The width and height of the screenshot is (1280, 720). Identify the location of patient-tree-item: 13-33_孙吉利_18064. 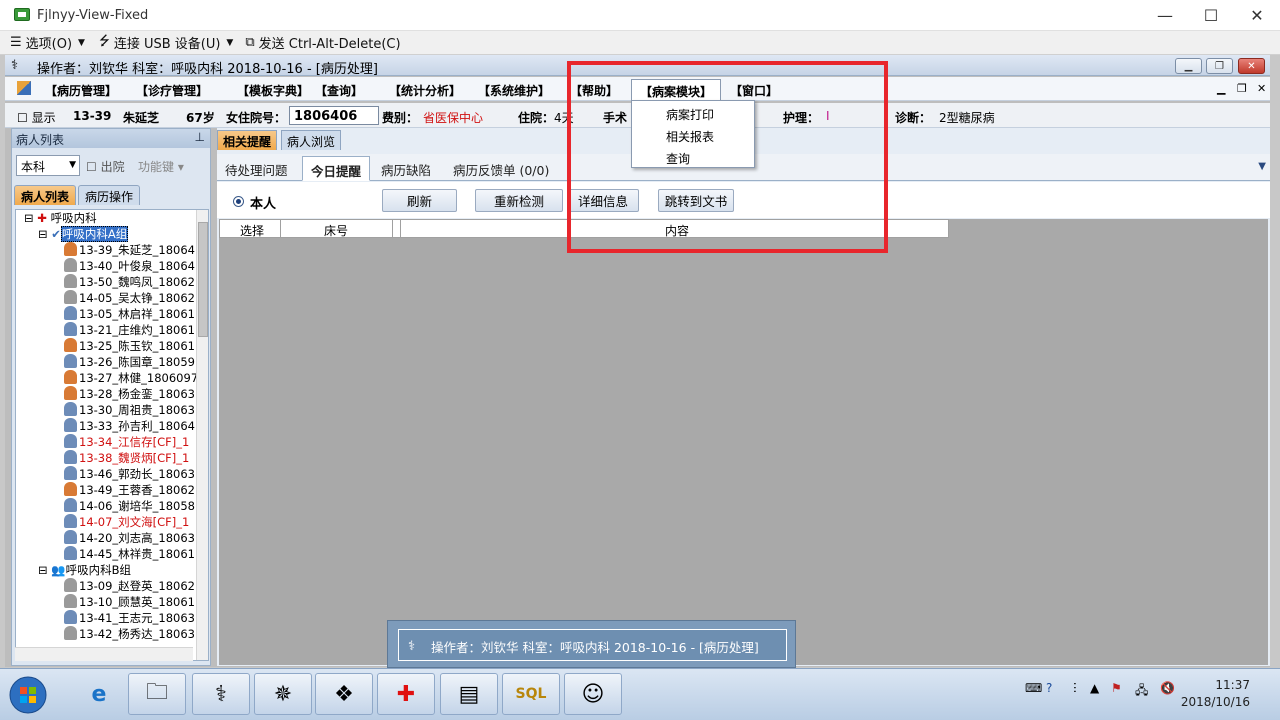
(129, 426).